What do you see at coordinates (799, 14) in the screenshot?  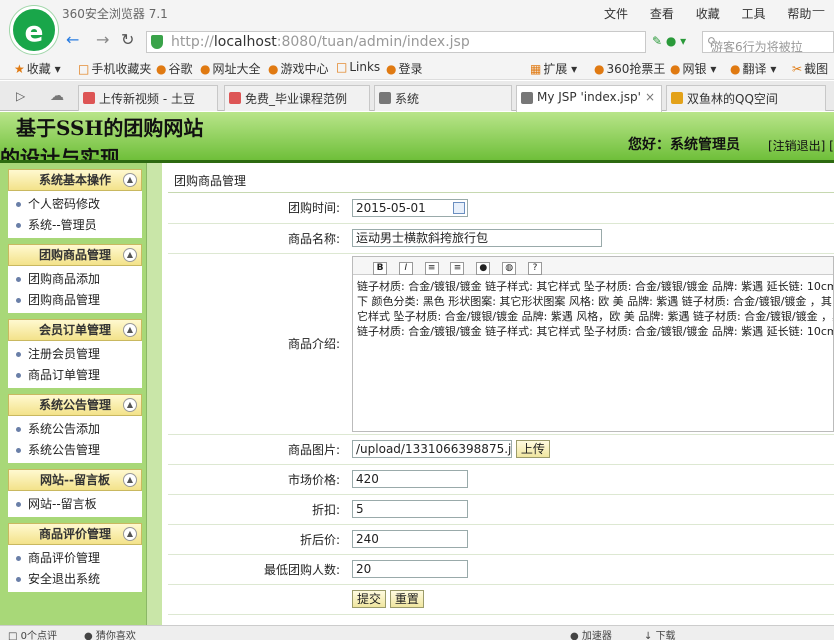 I see `menu-help: 帮助` at bounding box center [799, 14].